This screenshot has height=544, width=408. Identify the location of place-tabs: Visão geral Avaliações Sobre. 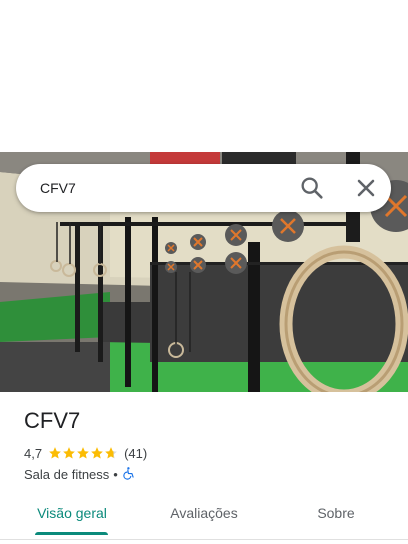
(204, 516).